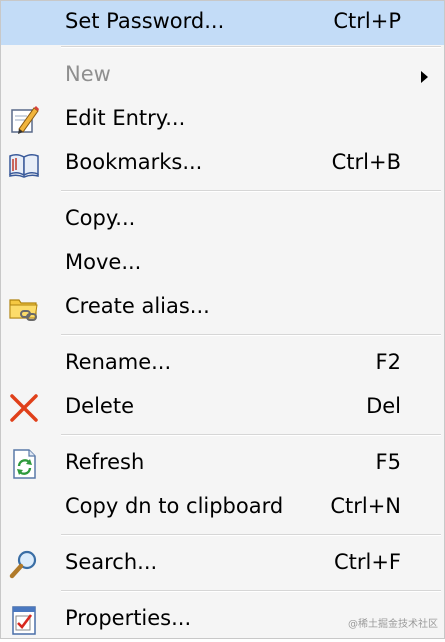  What do you see at coordinates (222, 164) in the screenshot?
I see `menu-item-bookmarks: Bookmarks... Ctrl+B` at bounding box center [222, 164].